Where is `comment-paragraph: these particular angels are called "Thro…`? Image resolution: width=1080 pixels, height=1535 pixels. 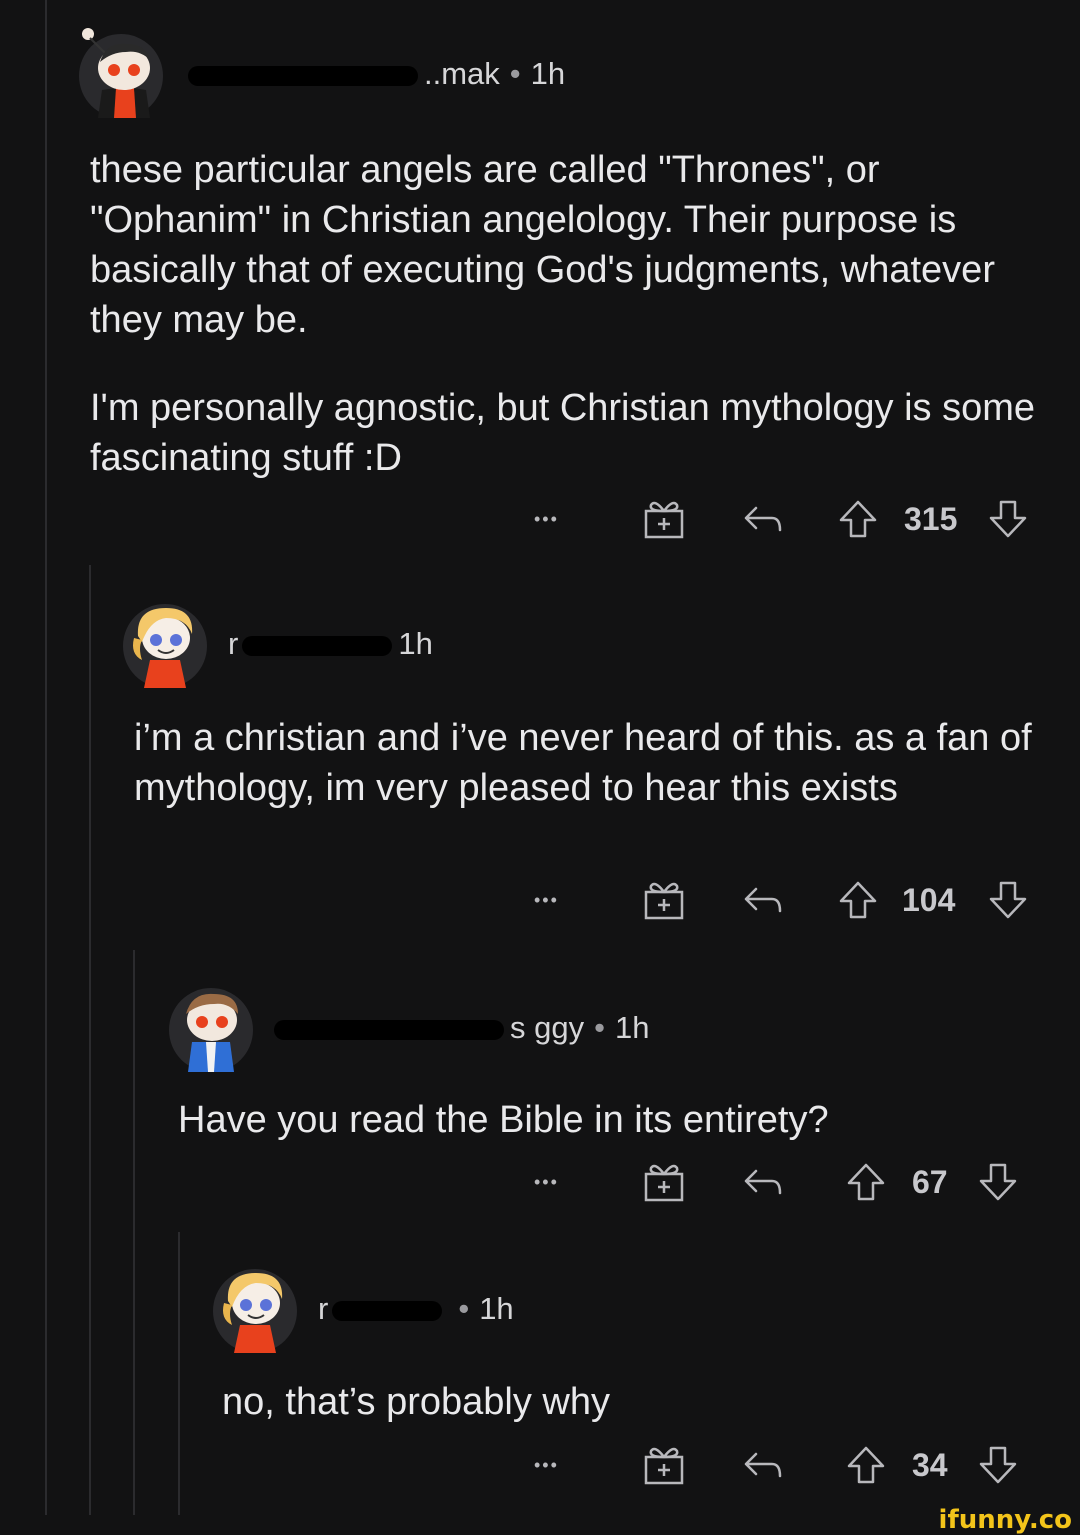 comment-paragraph: these particular angels are called "Thro… is located at coordinates (542, 245).